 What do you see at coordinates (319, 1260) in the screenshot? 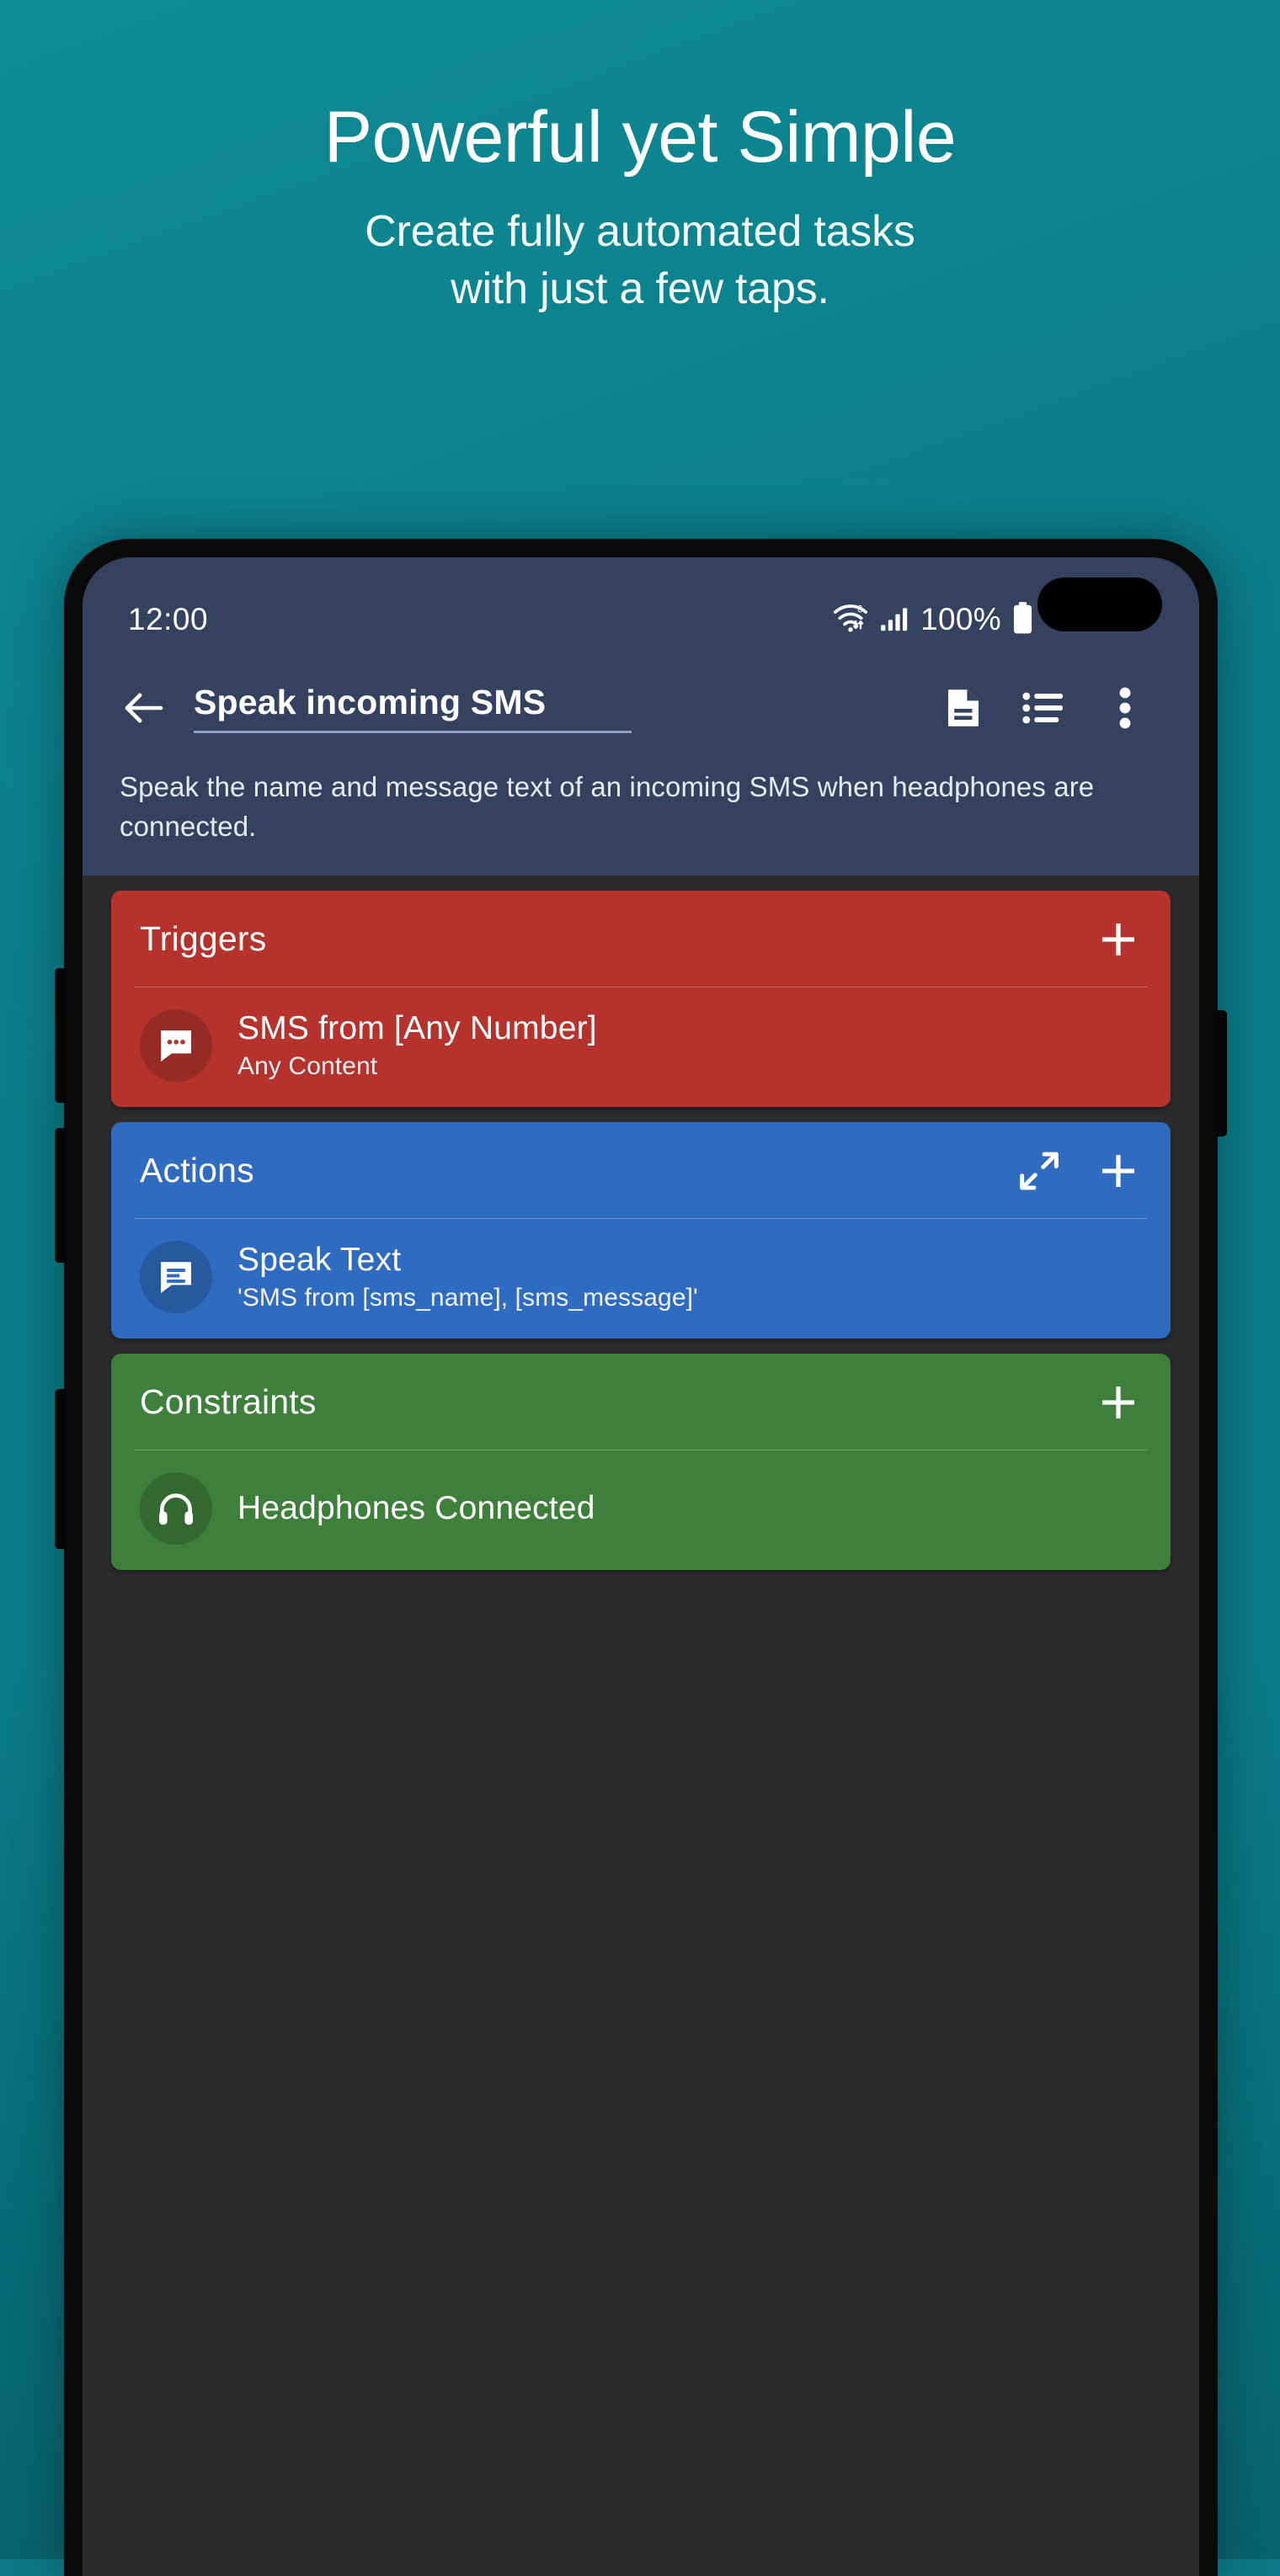
I see `action-item-title: Speak Text` at bounding box center [319, 1260].